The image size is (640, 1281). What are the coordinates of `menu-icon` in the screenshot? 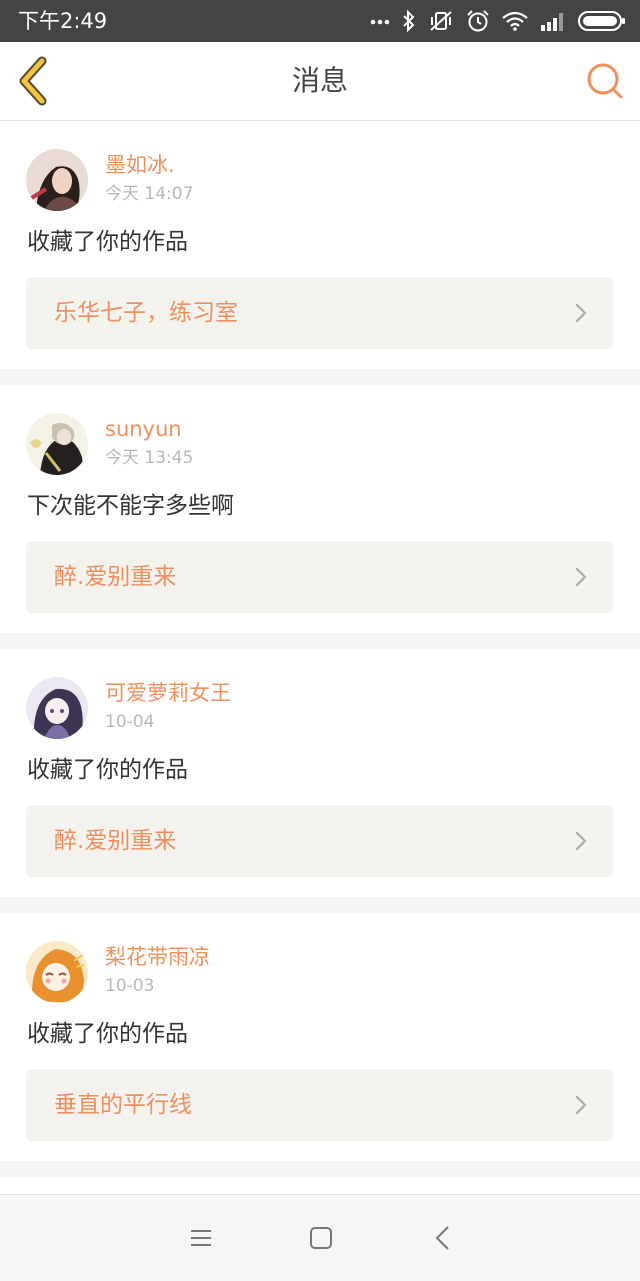 It's located at (201, 1238).